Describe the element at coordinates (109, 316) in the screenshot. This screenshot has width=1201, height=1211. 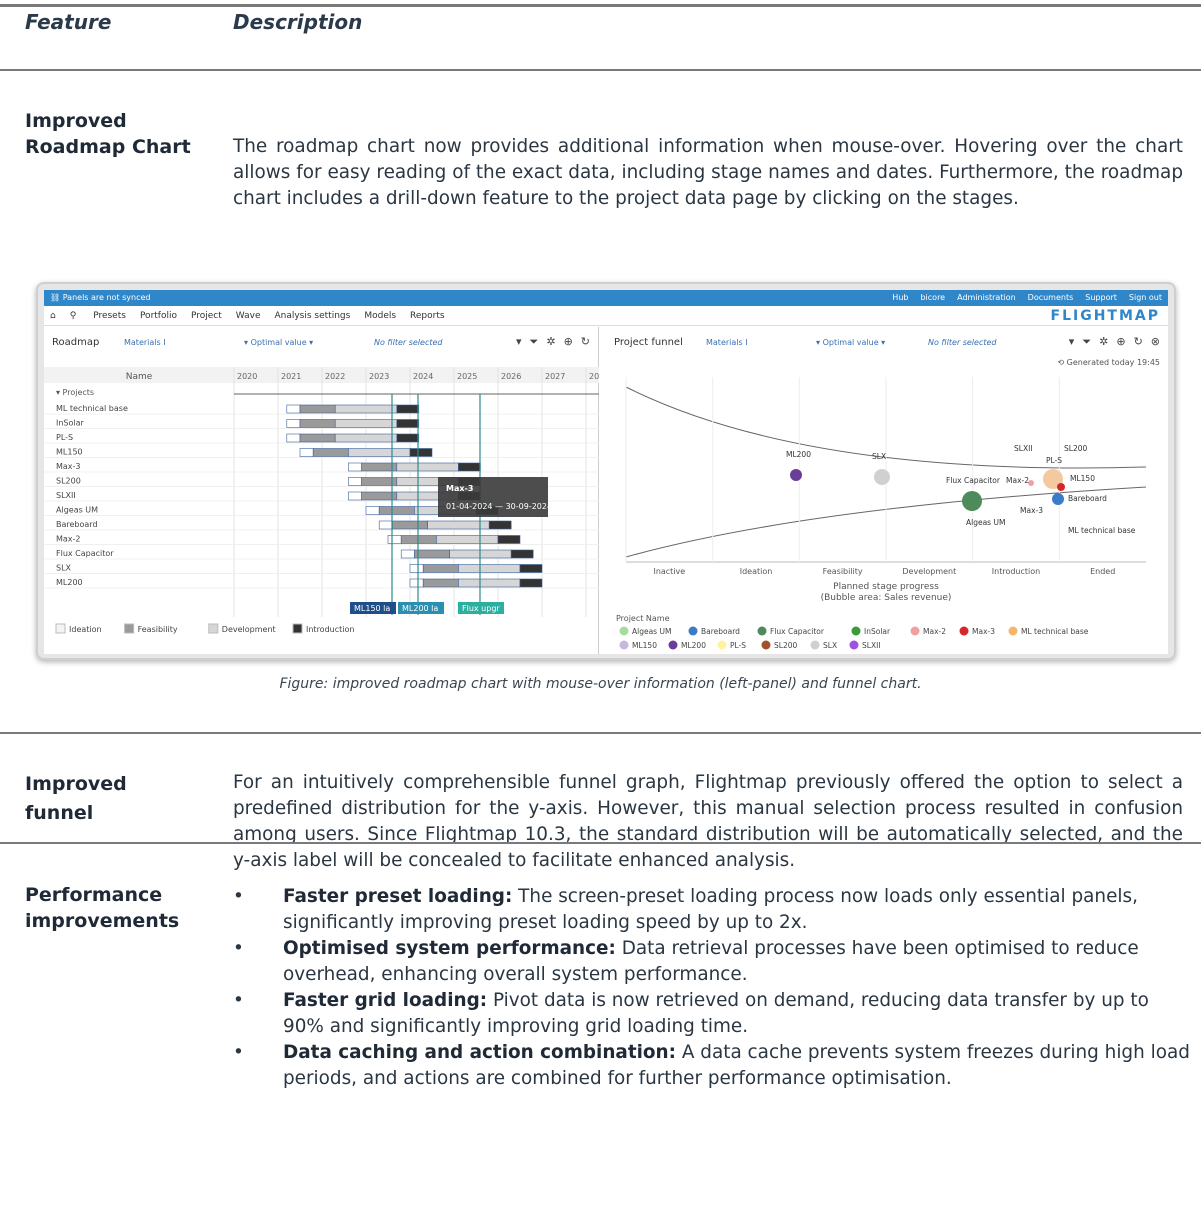
I see `menu-item: Presets` at that location.